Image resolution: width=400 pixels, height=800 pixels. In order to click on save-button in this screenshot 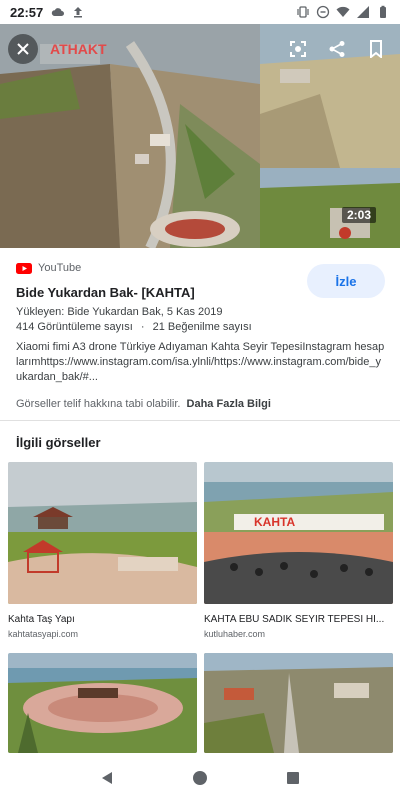, I will do `click(376, 49)`.